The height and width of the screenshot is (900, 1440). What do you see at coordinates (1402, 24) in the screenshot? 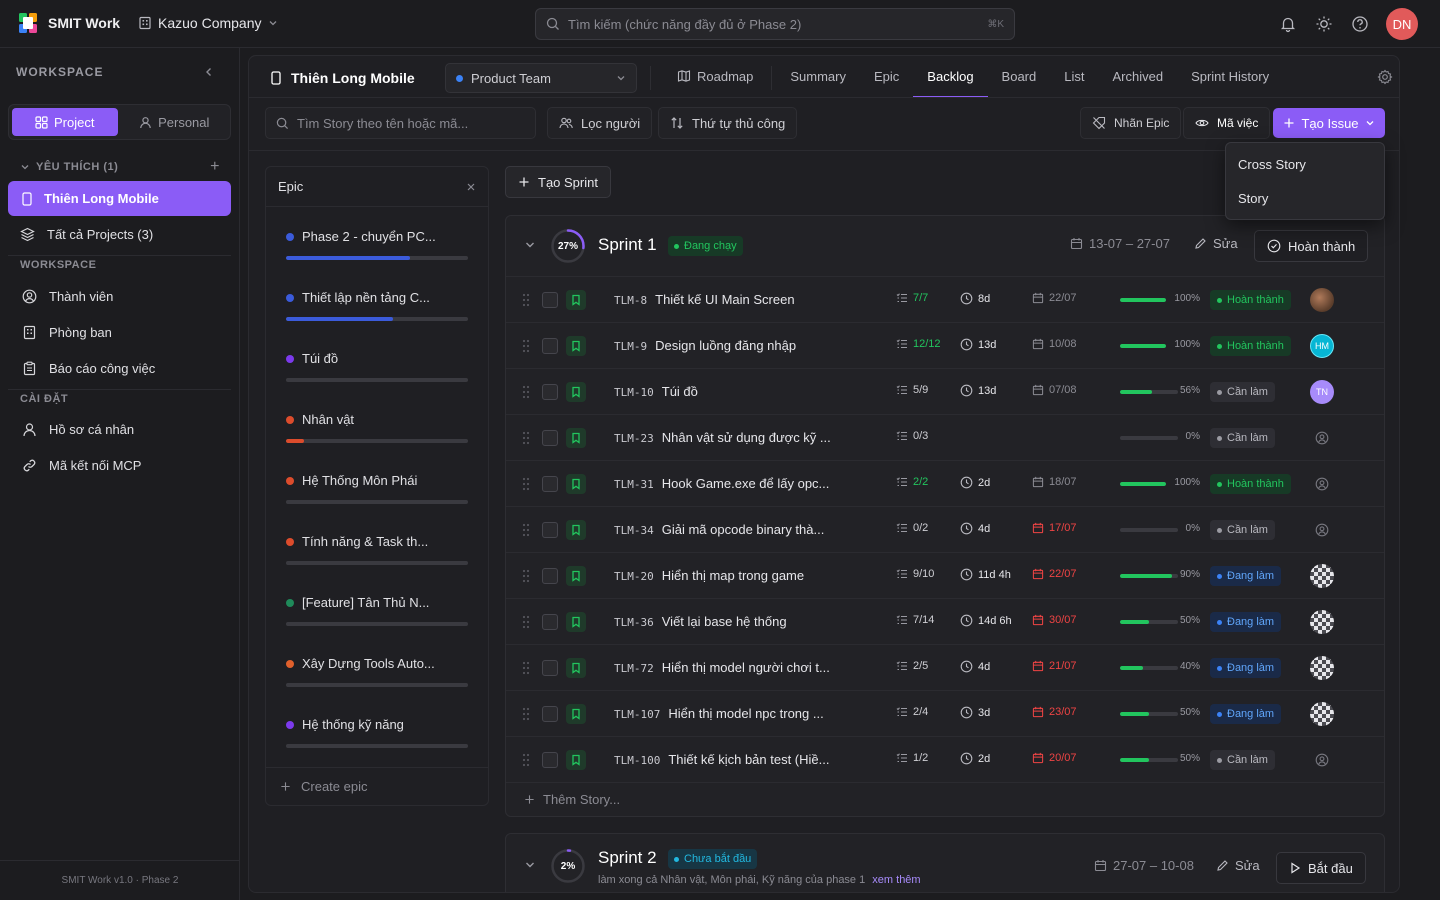
I see `user-avatar: DN` at bounding box center [1402, 24].